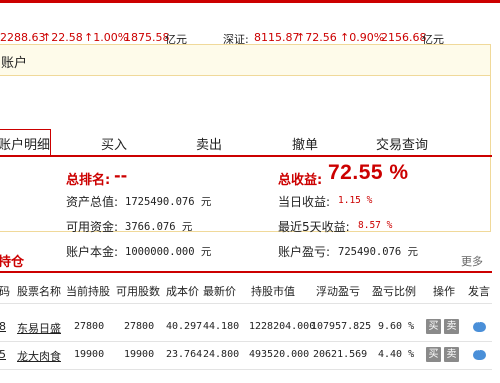 The height and width of the screenshot is (383, 500). Describe the element at coordinates (92, 202) in the screenshot. I see `total-assets-label: 资产总值:` at that location.